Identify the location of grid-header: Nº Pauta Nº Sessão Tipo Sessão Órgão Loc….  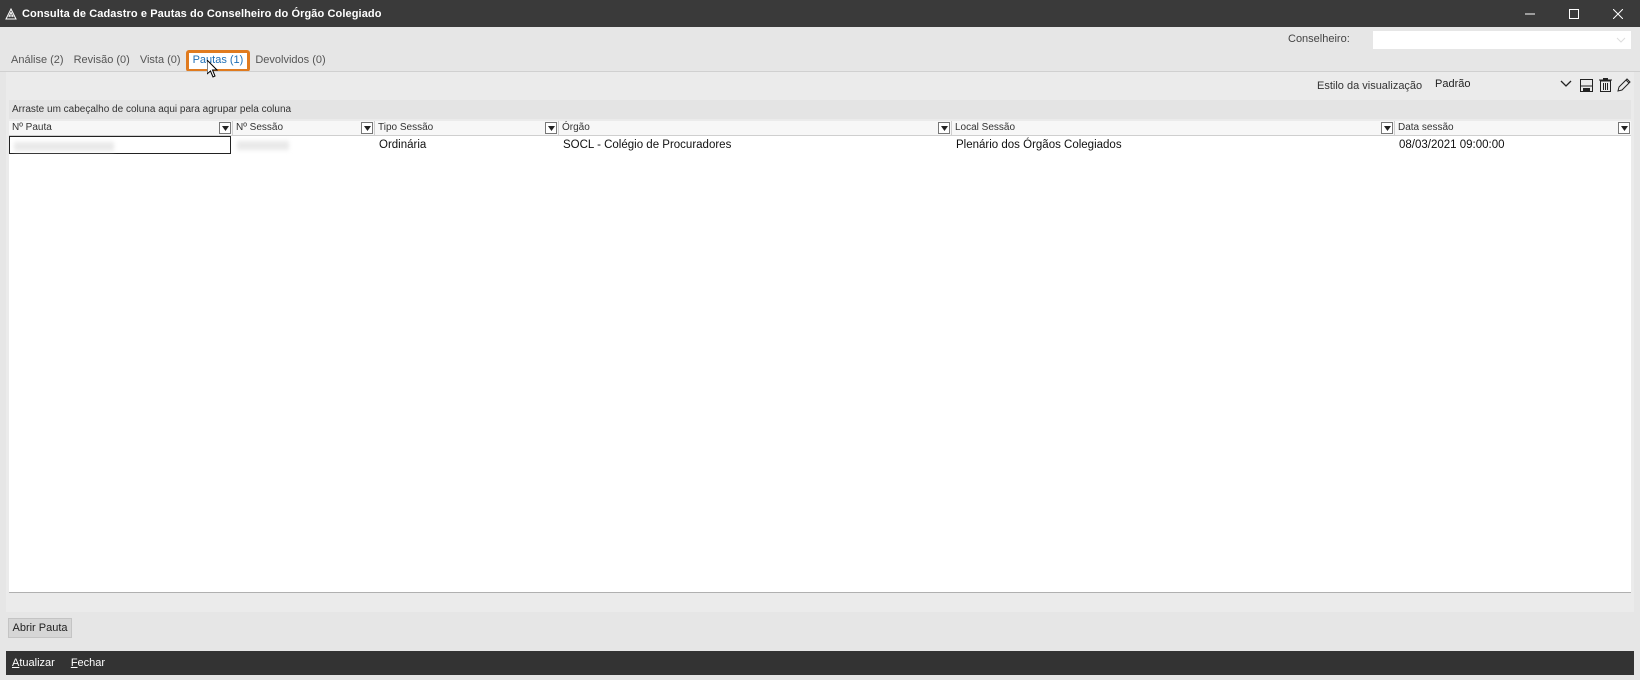
(820, 128).